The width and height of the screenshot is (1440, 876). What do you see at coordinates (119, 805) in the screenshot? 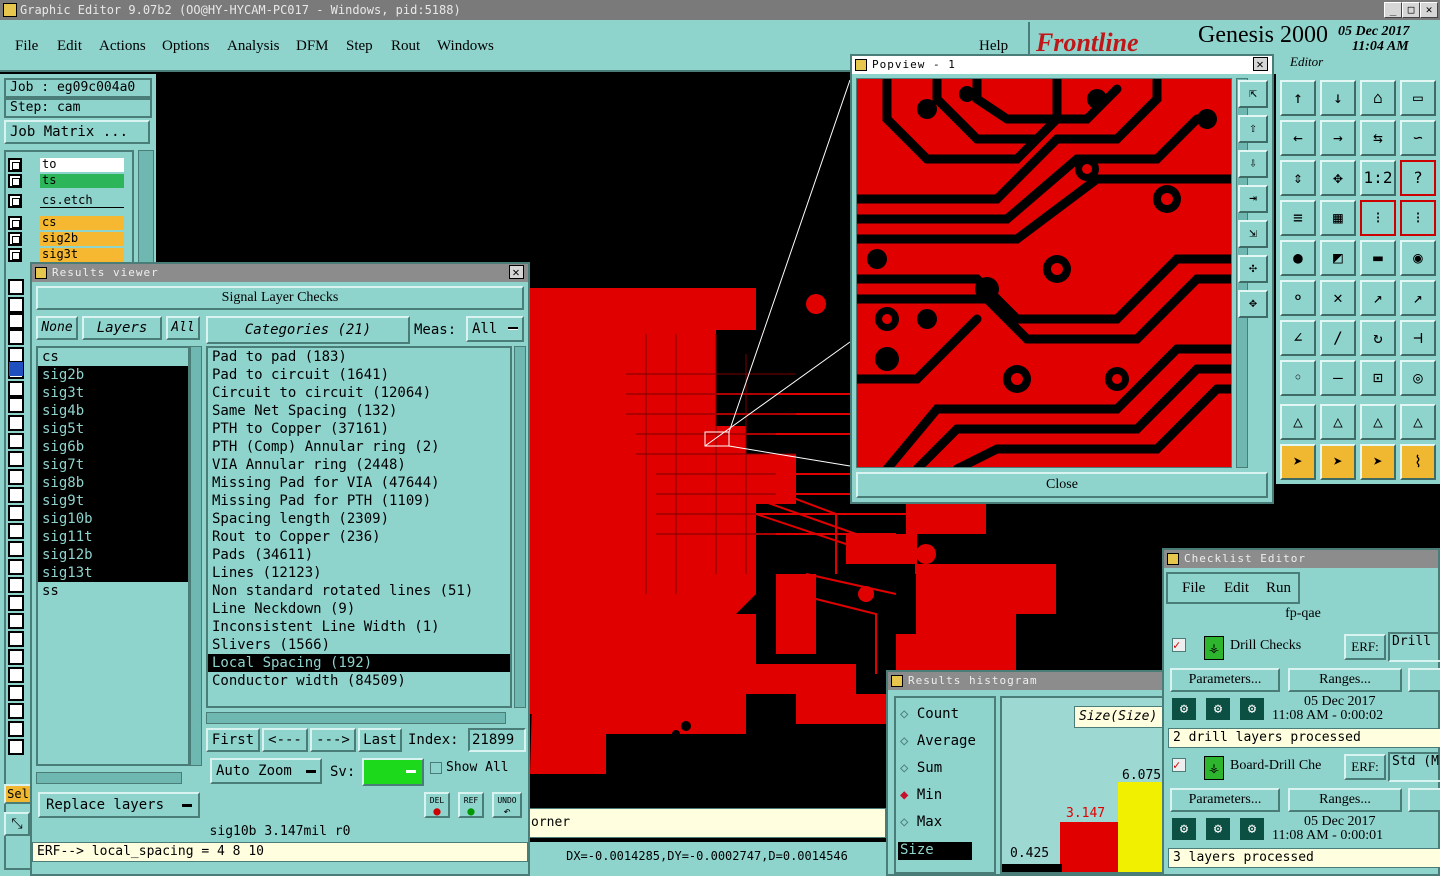
I see `replace-layers-dropdown: Replace layers` at bounding box center [119, 805].